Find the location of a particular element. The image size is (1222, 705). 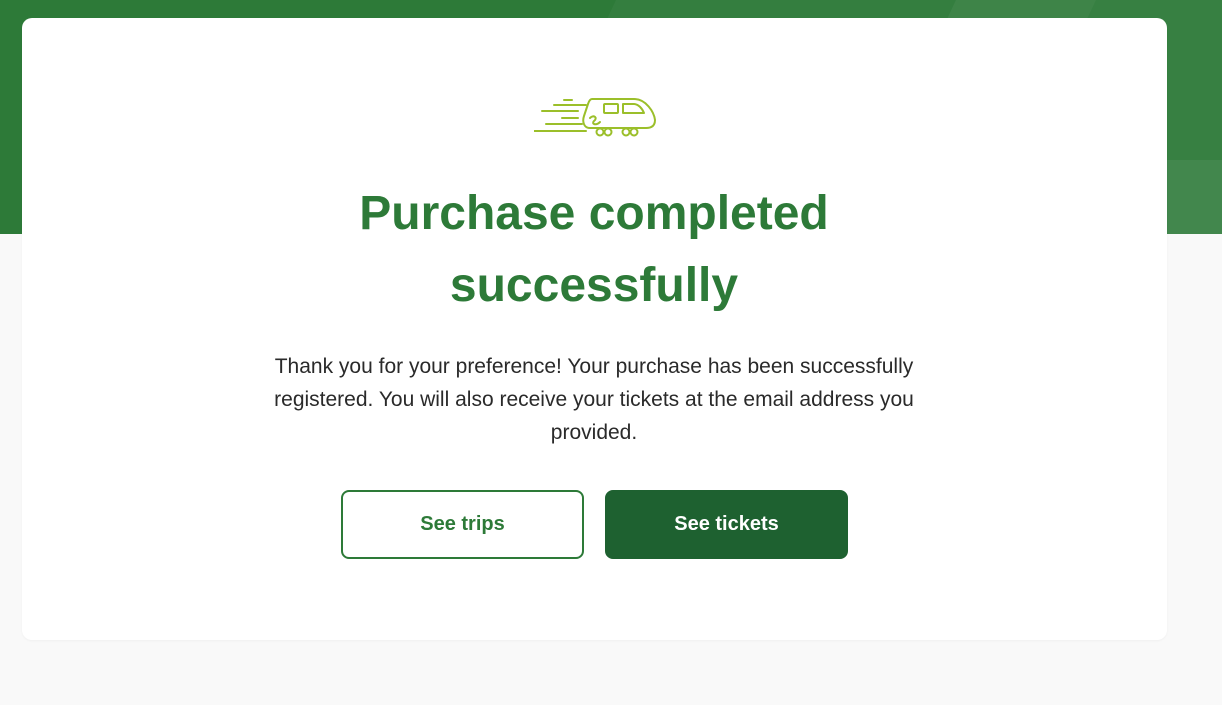

see-tickets-button: See tickets is located at coordinates (726, 524).